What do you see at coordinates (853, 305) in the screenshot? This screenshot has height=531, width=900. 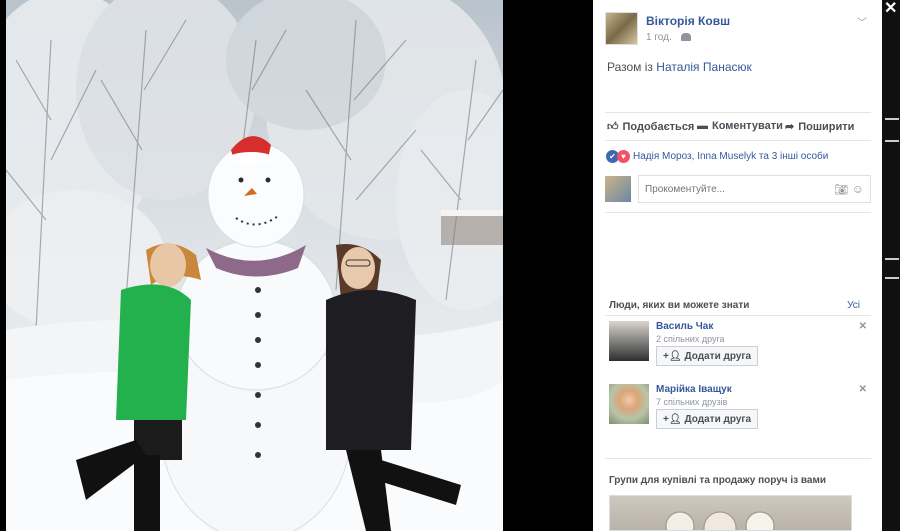 I see `see-all-link: Усі` at bounding box center [853, 305].